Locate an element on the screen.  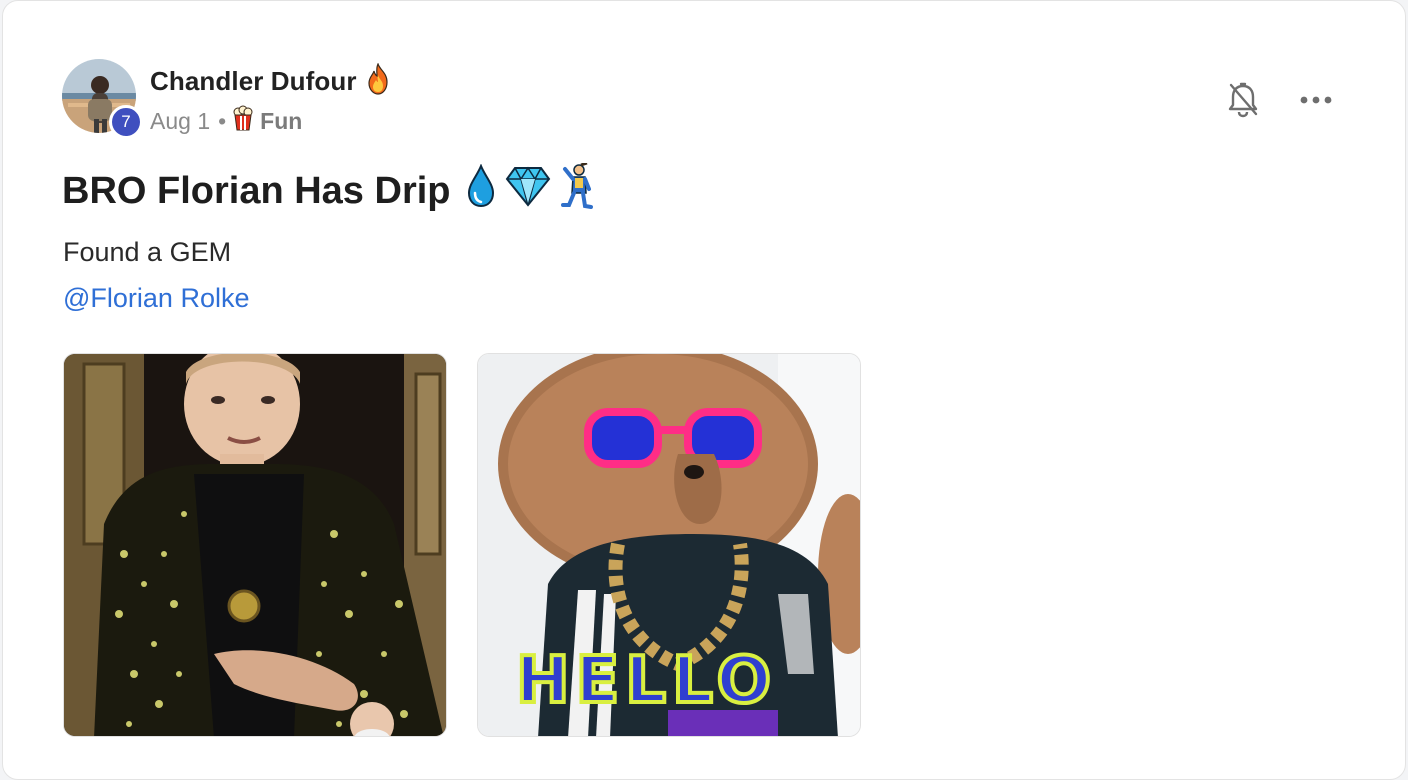
bell-muted-icon is located at coordinates (1243, 102).